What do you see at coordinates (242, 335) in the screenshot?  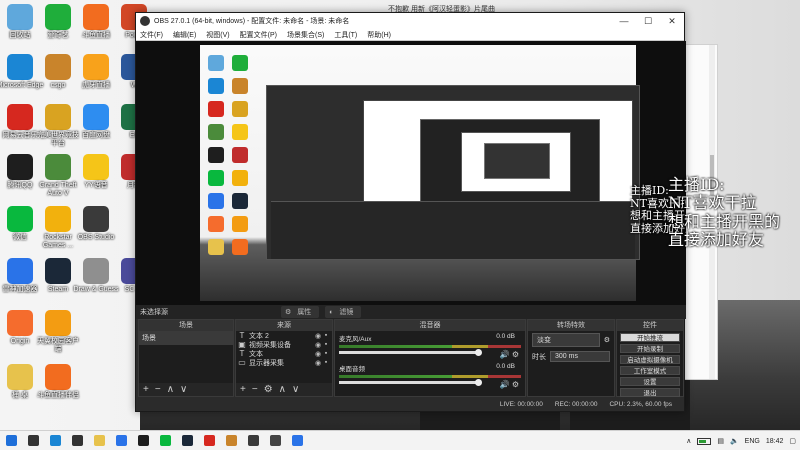 I see `source-type-icon: T` at bounding box center [242, 335].